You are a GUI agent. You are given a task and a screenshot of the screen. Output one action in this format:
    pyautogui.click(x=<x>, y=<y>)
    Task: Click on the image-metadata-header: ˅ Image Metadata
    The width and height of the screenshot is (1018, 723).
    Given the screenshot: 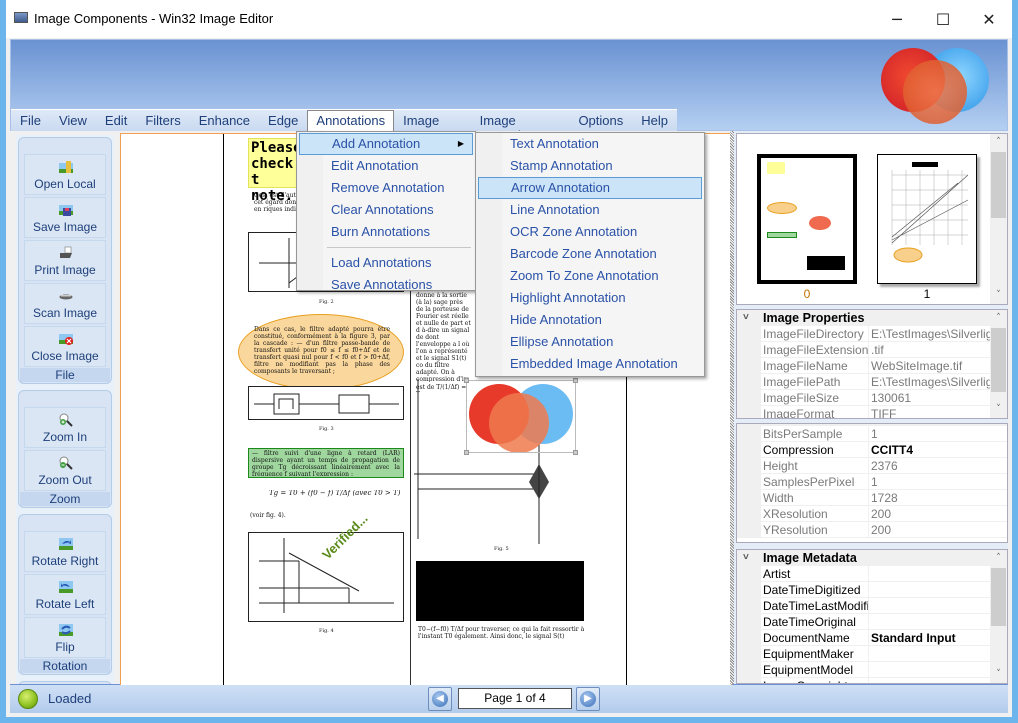 What is the action you would take?
    pyautogui.click(x=872, y=558)
    